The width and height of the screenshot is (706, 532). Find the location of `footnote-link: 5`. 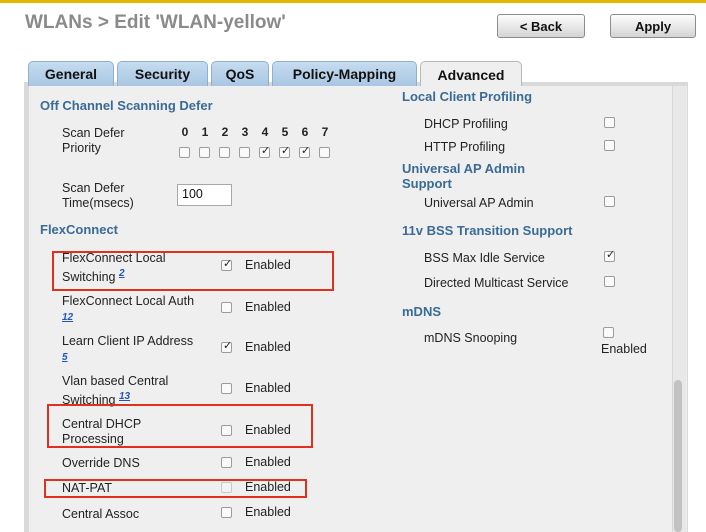

footnote-link: 5 is located at coordinates (65, 357).